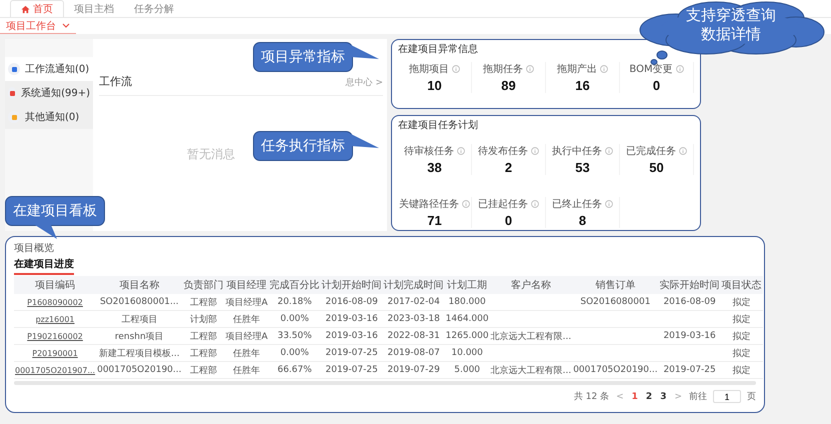  What do you see at coordinates (582, 85) in the screenshot?
I see `metric-value: 16` at bounding box center [582, 85].